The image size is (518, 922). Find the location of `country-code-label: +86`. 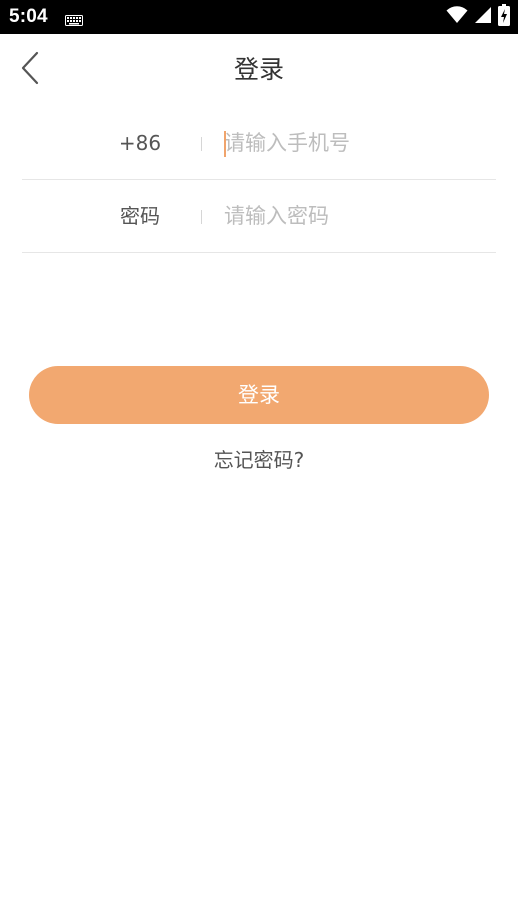

country-code-label: +86 is located at coordinates (140, 143).